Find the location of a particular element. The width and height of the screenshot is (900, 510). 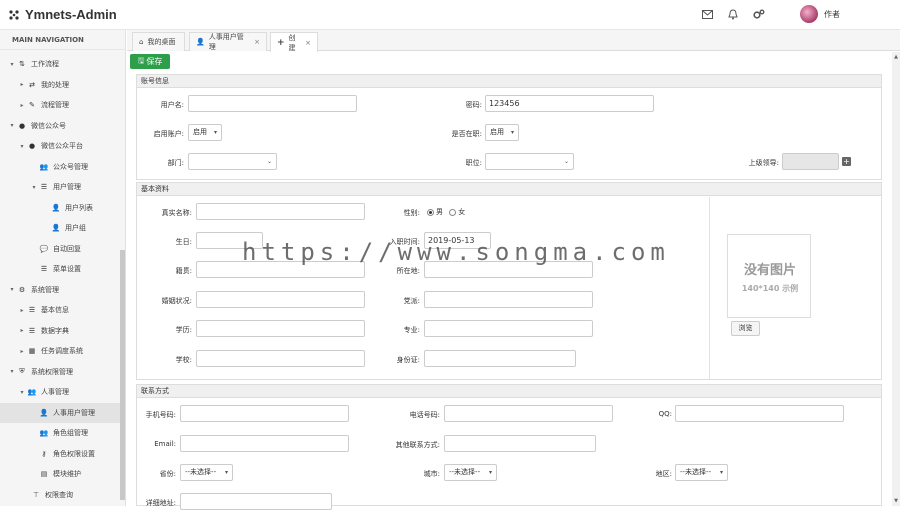

sidebar-item: ▤ 模块维护 is located at coordinates (60, 474).